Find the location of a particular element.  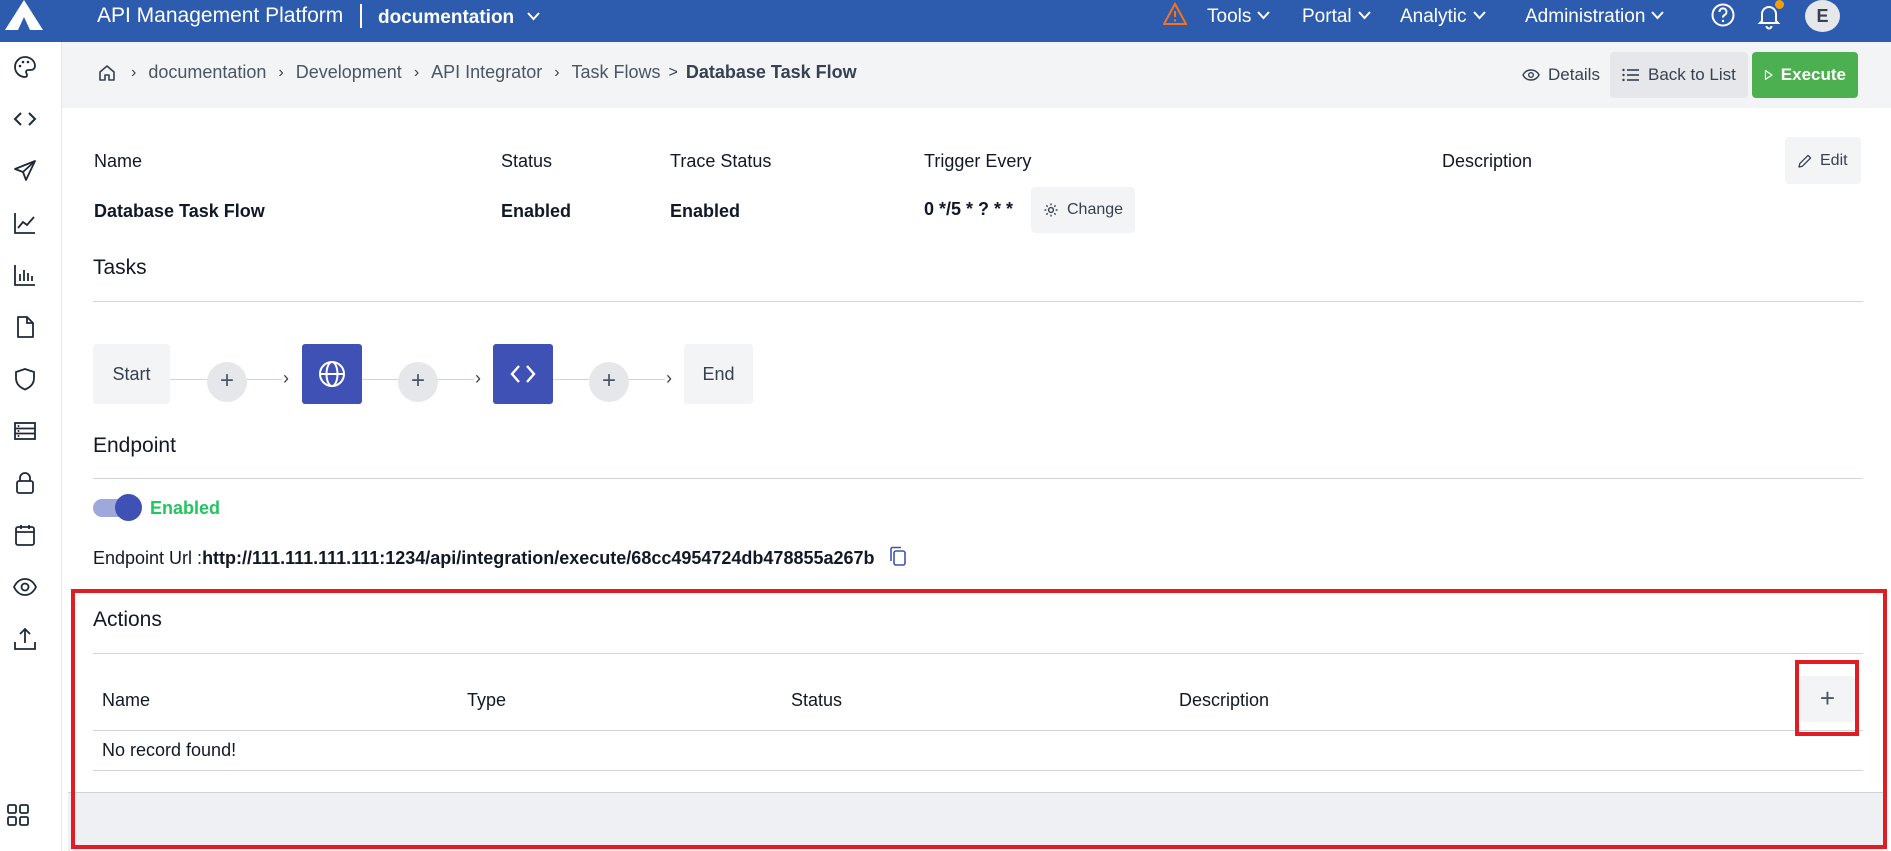

change-trigger-button: Change is located at coordinates (1083, 210).